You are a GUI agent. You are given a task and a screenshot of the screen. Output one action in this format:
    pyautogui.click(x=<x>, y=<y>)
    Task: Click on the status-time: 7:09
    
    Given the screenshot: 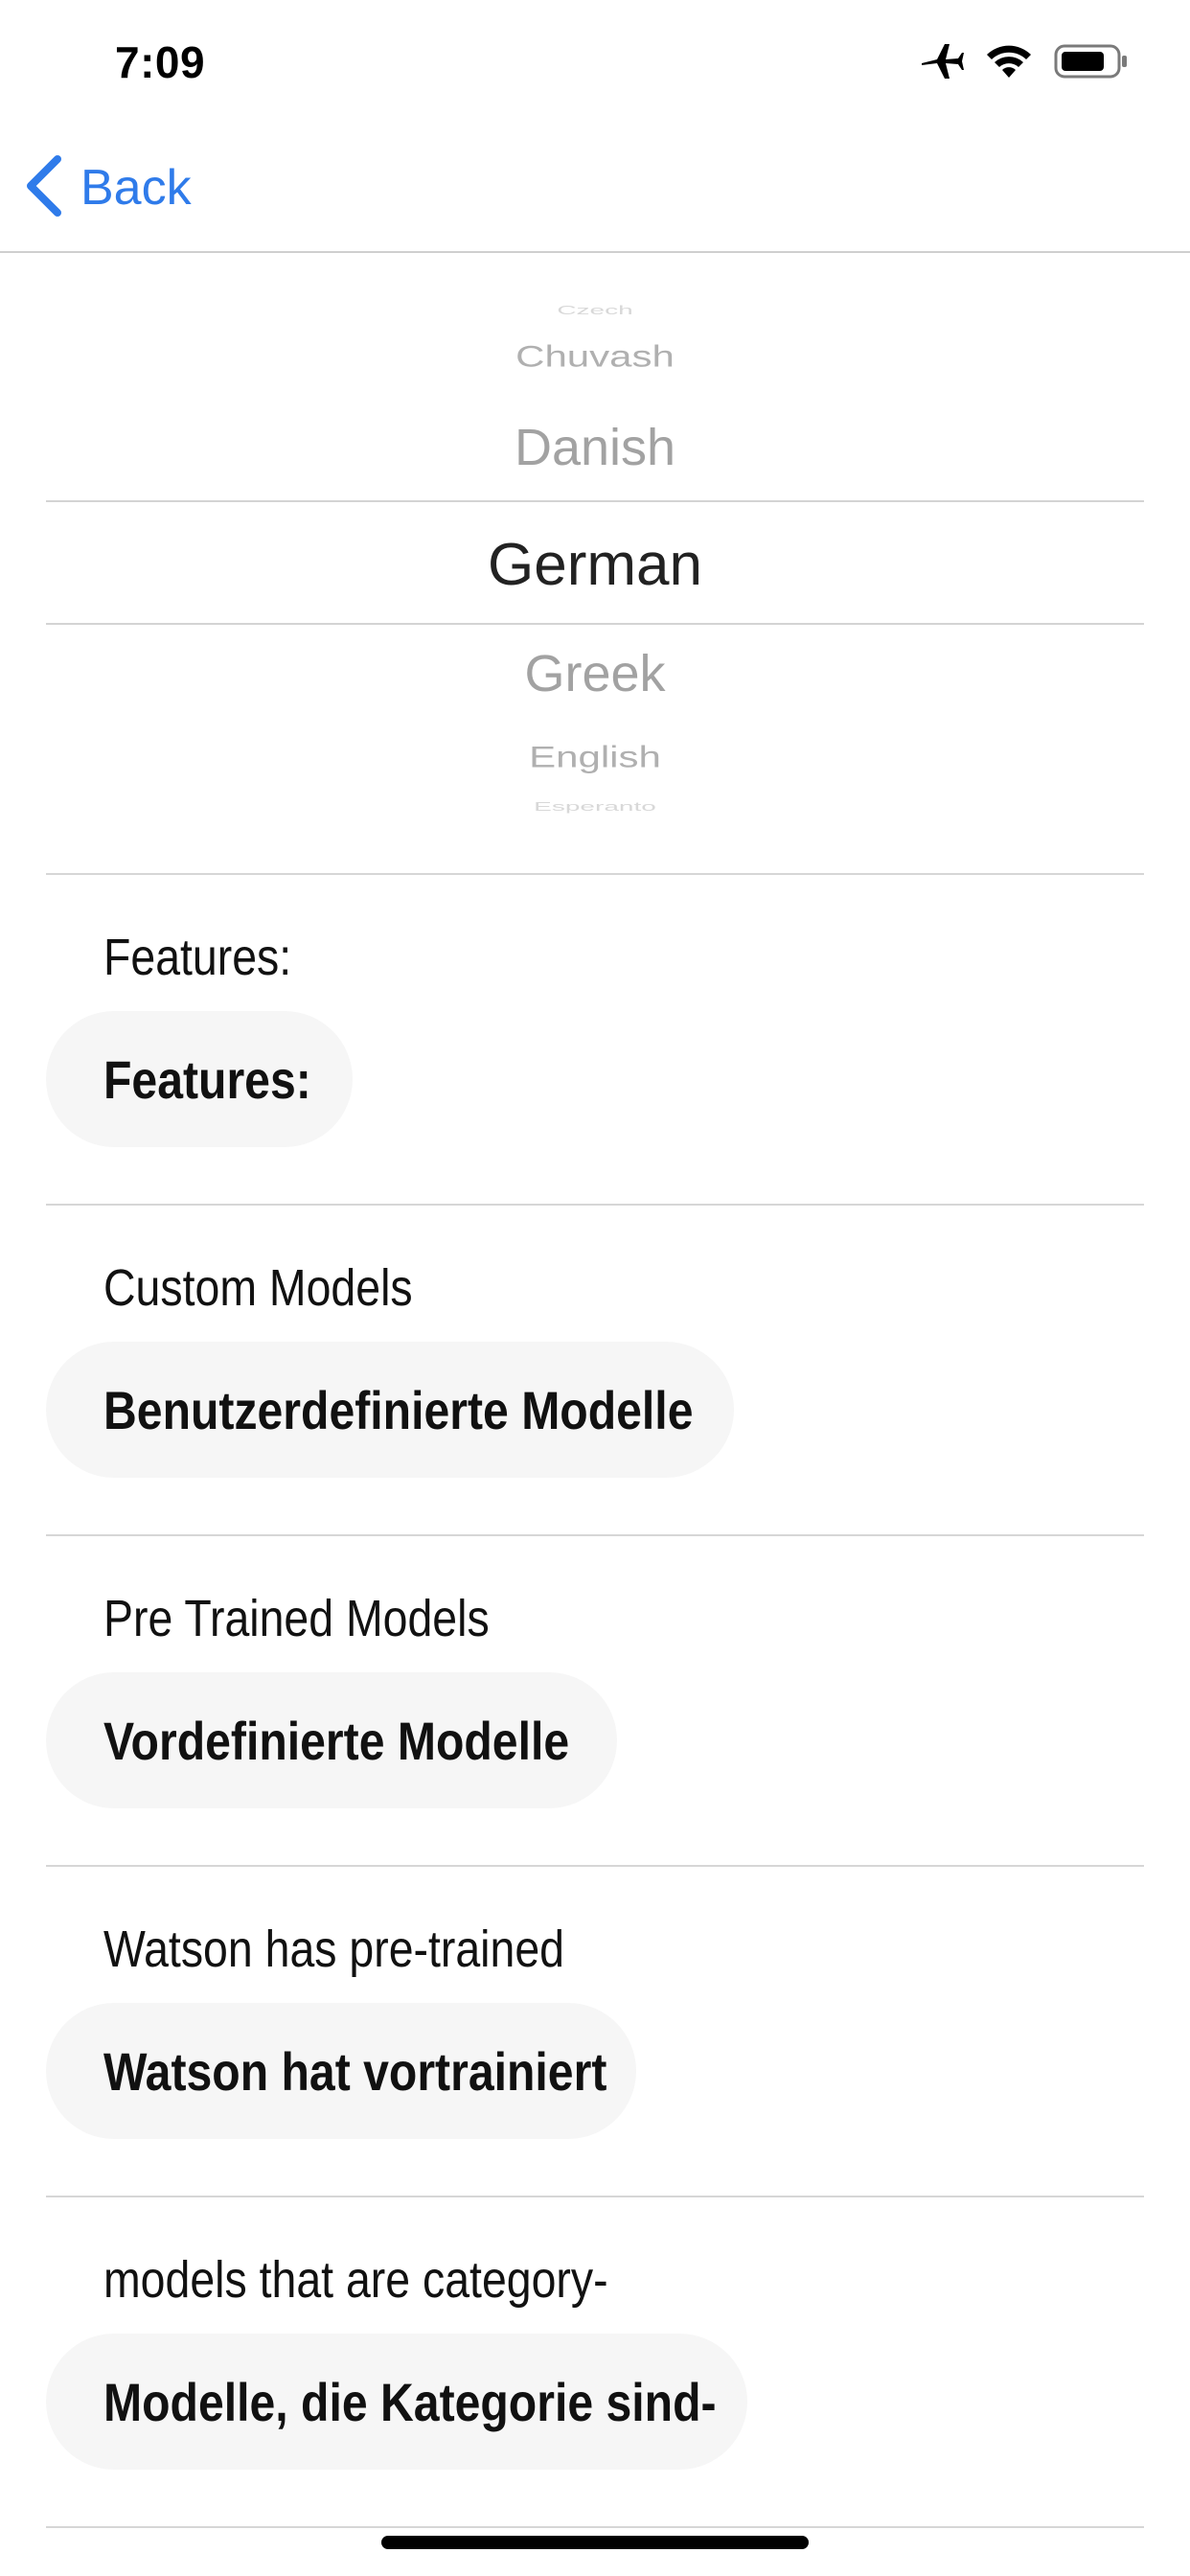 What is the action you would take?
    pyautogui.click(x=160, y=62)
    